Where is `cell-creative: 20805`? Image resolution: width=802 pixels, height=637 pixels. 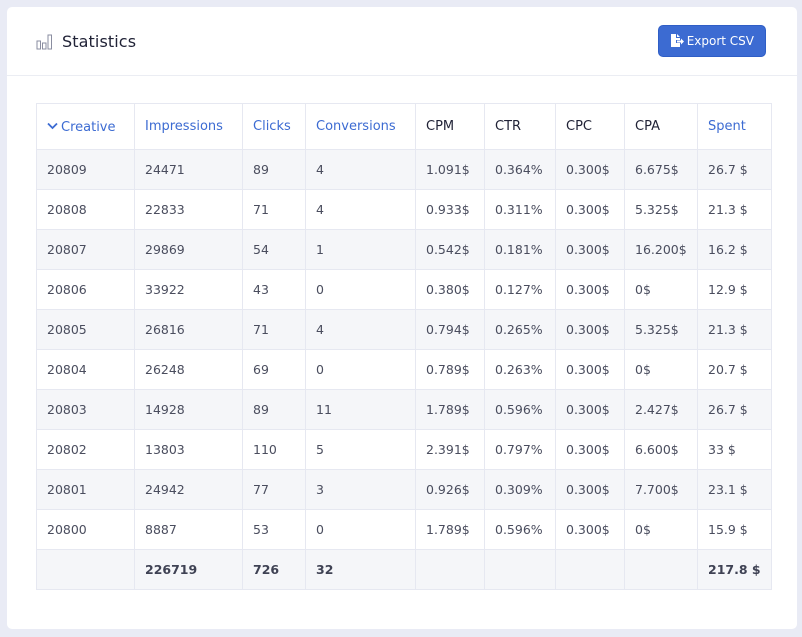 cell-creative: 20805 is located at coordinates (85, 329).